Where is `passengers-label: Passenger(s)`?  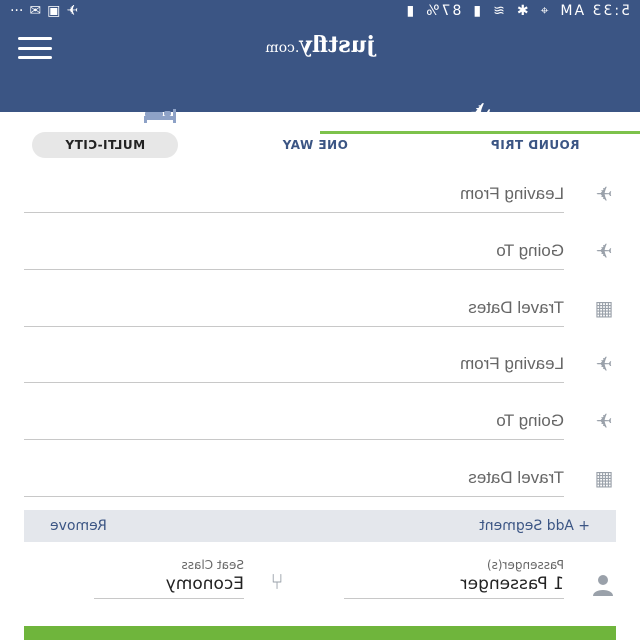 passengers-label: Passenger(s) is located at coordinates (525, 565).